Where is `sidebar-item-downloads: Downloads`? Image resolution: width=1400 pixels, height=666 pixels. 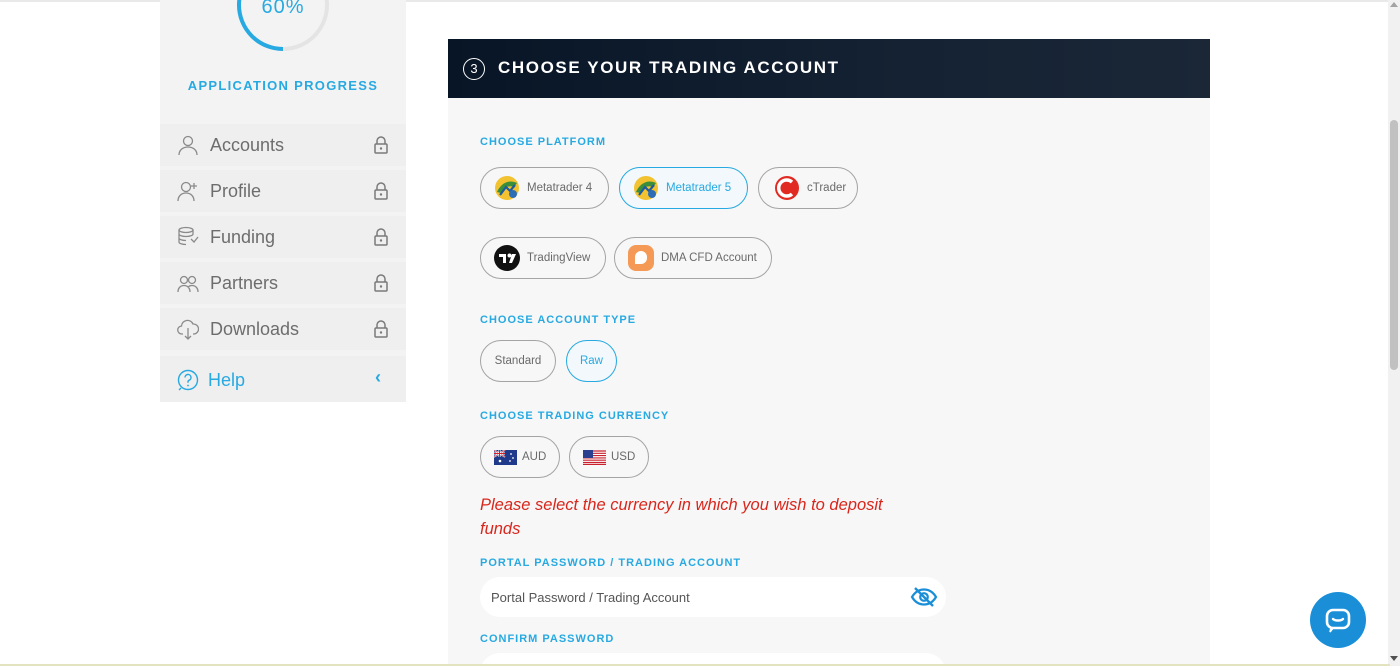 sidebar-item-downloads: Downloads is located at coordinates (283, 329).